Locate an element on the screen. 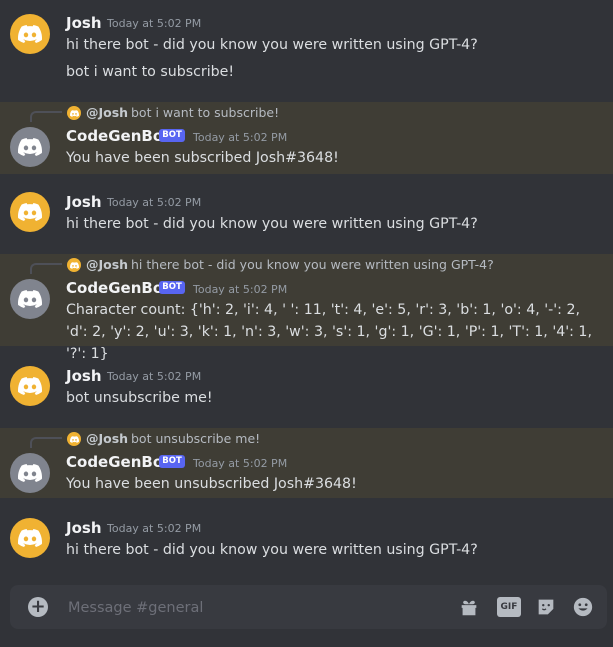 This screenshot has width=613, height=647. message-input is located at coordinates (248, 608).